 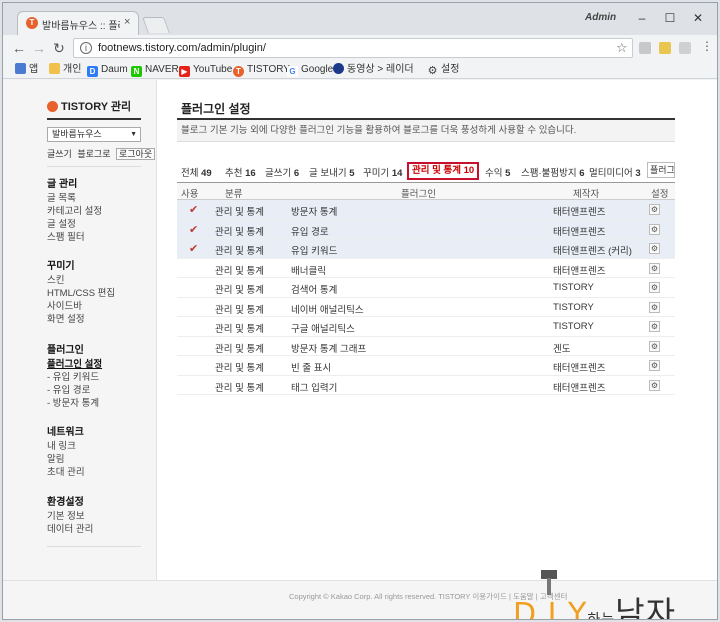 What do you see at coordinates (92, 71) in the screenshot?
I see `daum-icon: D` at bounding box center [92, 71].